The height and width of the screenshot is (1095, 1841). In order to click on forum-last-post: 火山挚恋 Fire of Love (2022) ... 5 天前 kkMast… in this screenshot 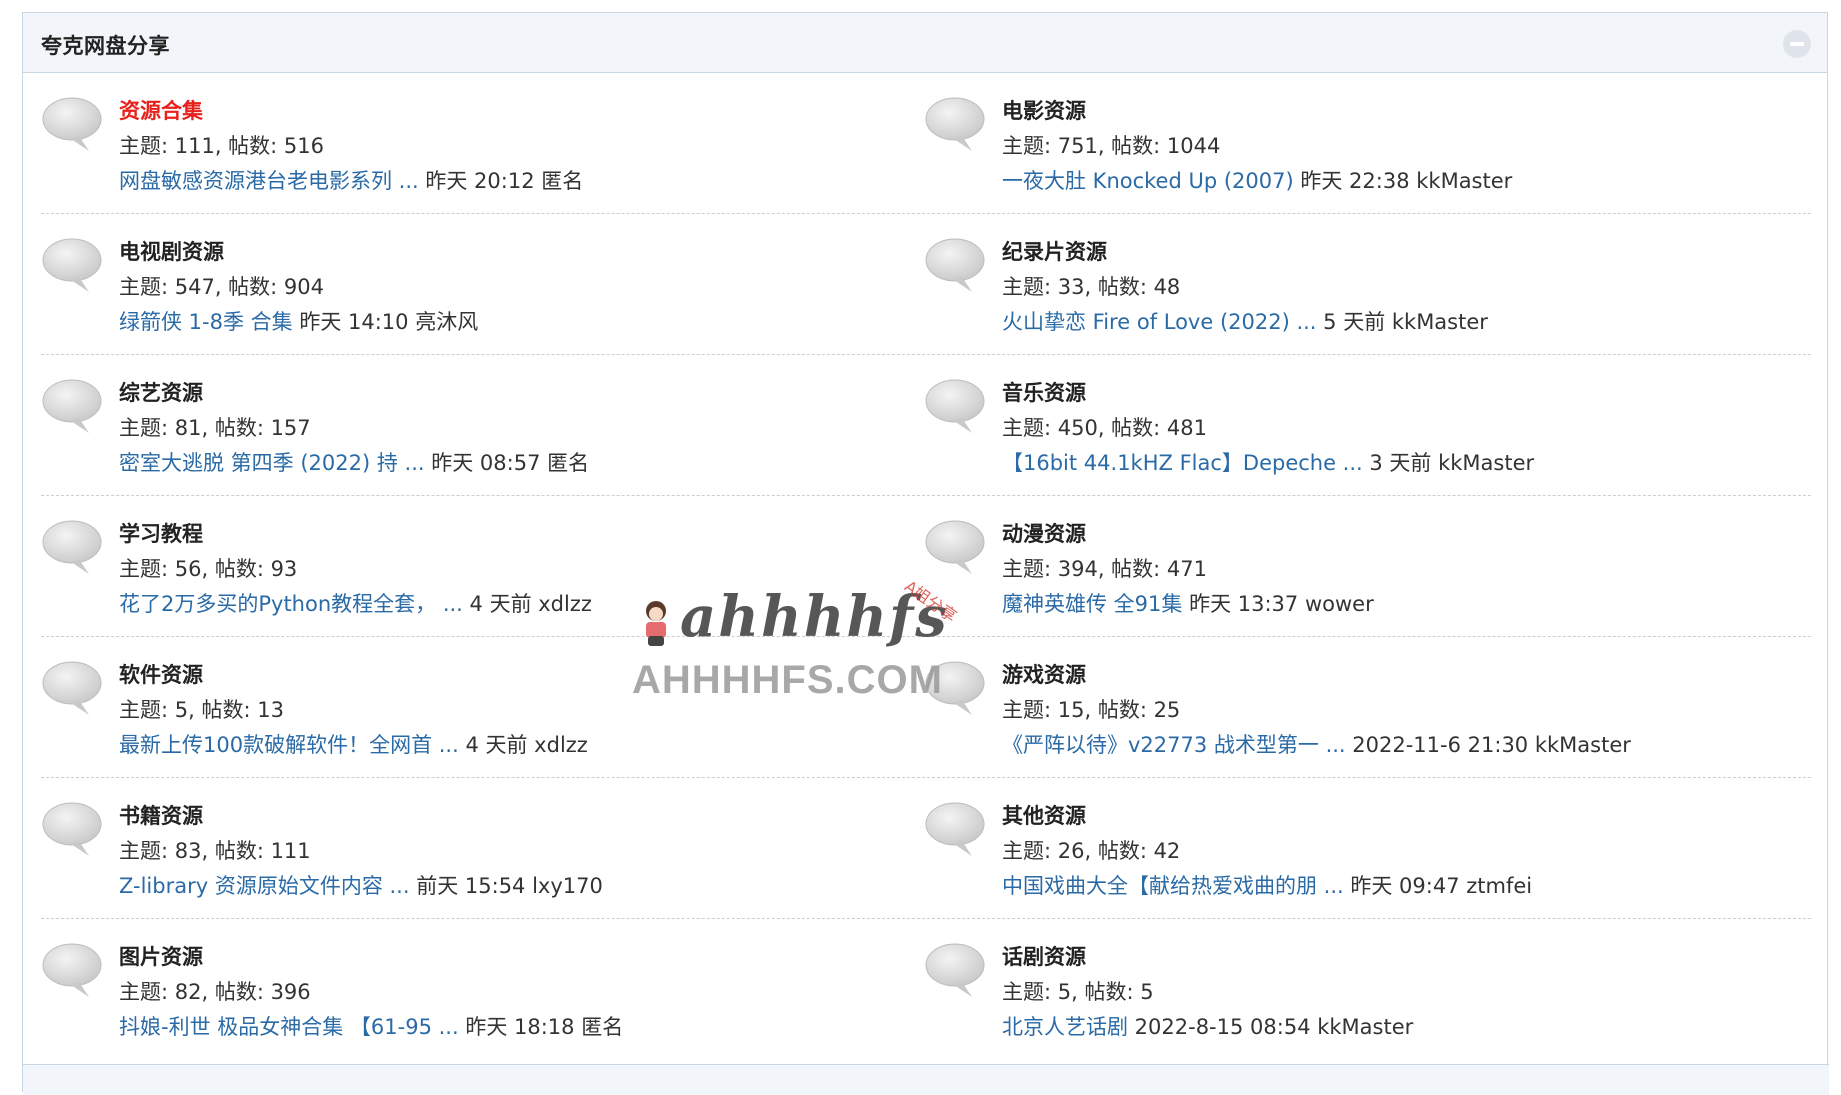, I will do `click(1245, 321)`.